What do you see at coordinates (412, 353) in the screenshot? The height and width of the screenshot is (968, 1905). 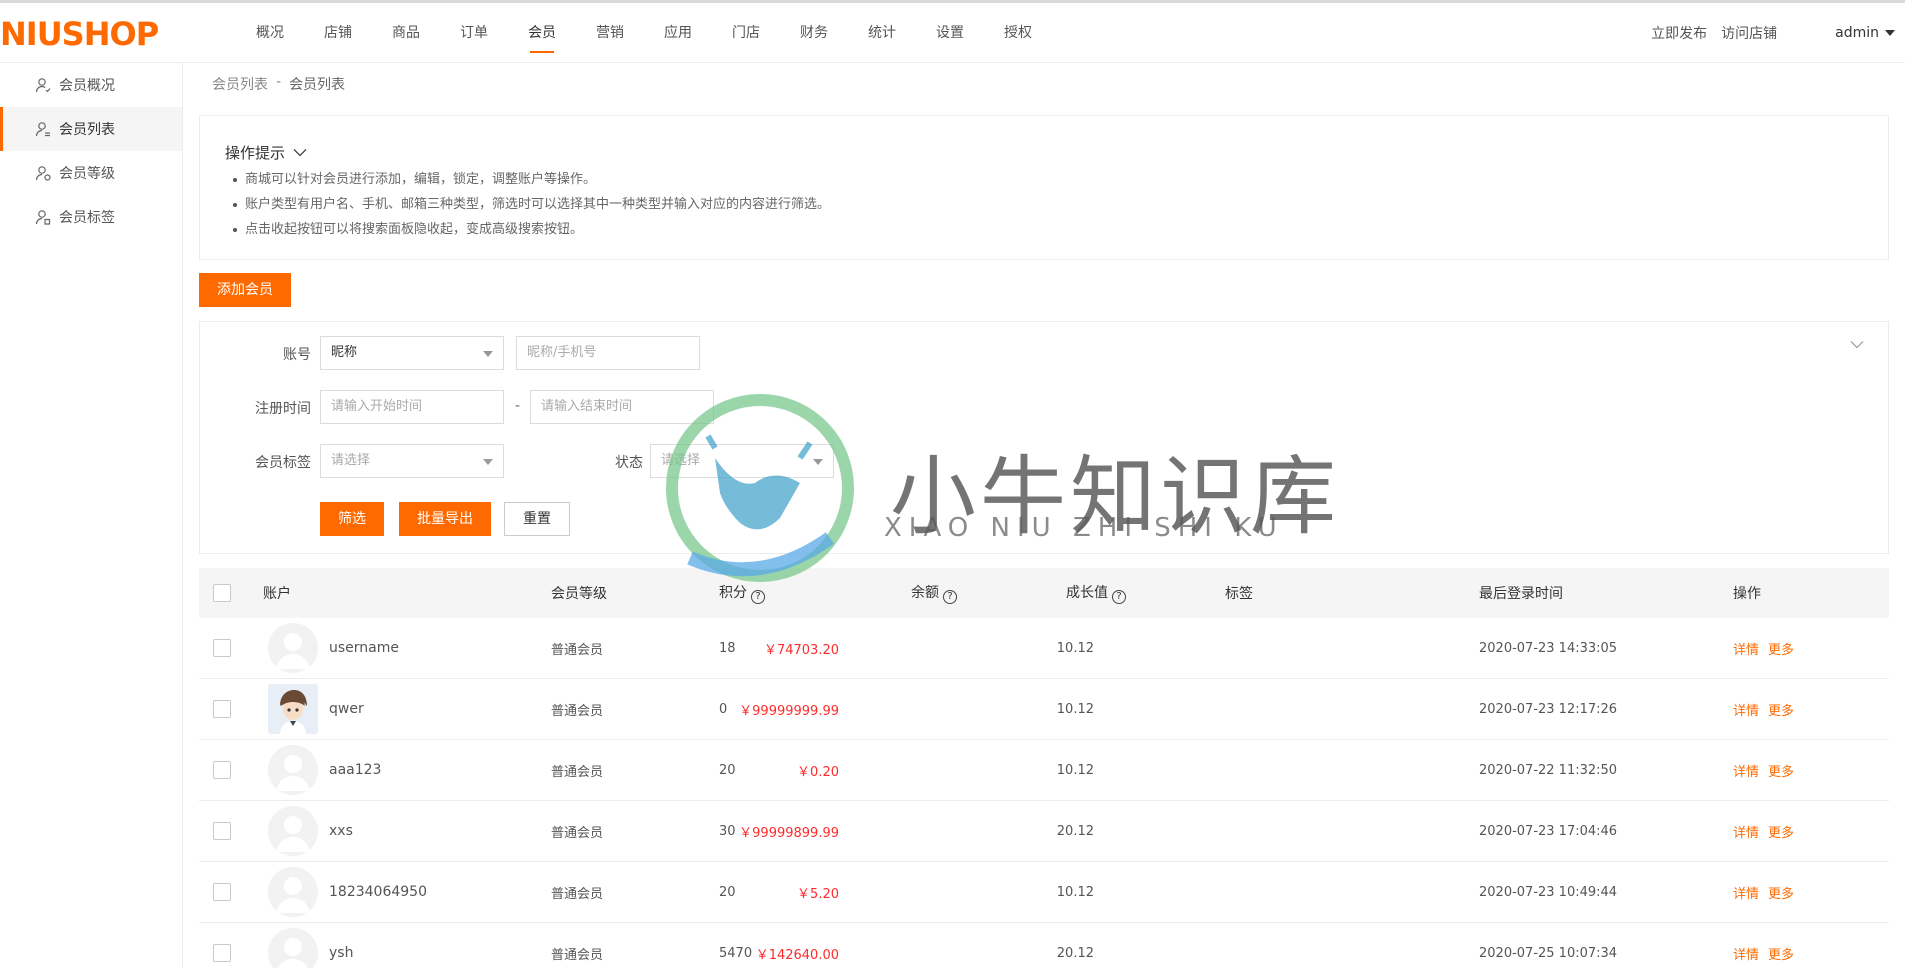 I see `account-type-select: 昵称` at bounding box center [412, 353].